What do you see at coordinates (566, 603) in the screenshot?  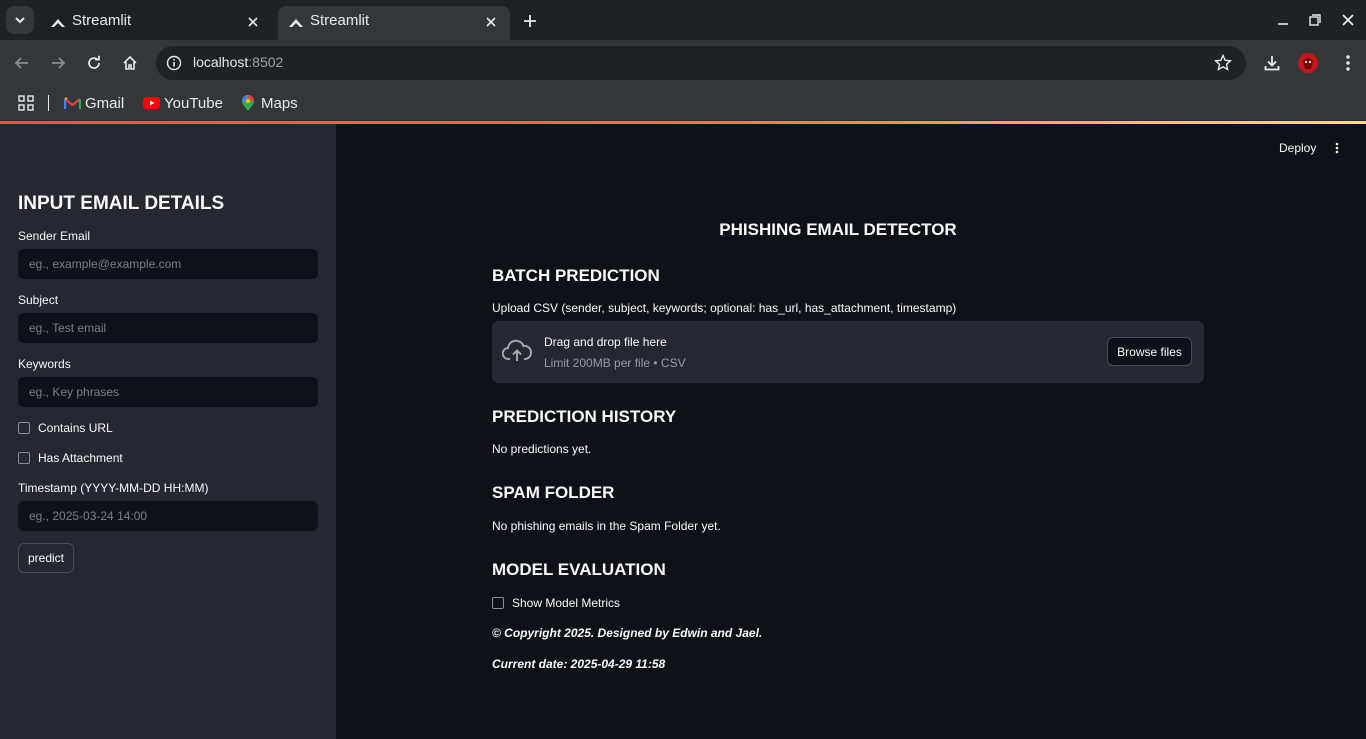 I see `show-metrics-label: Show Model Metrics` at bounding box center [566, 603].